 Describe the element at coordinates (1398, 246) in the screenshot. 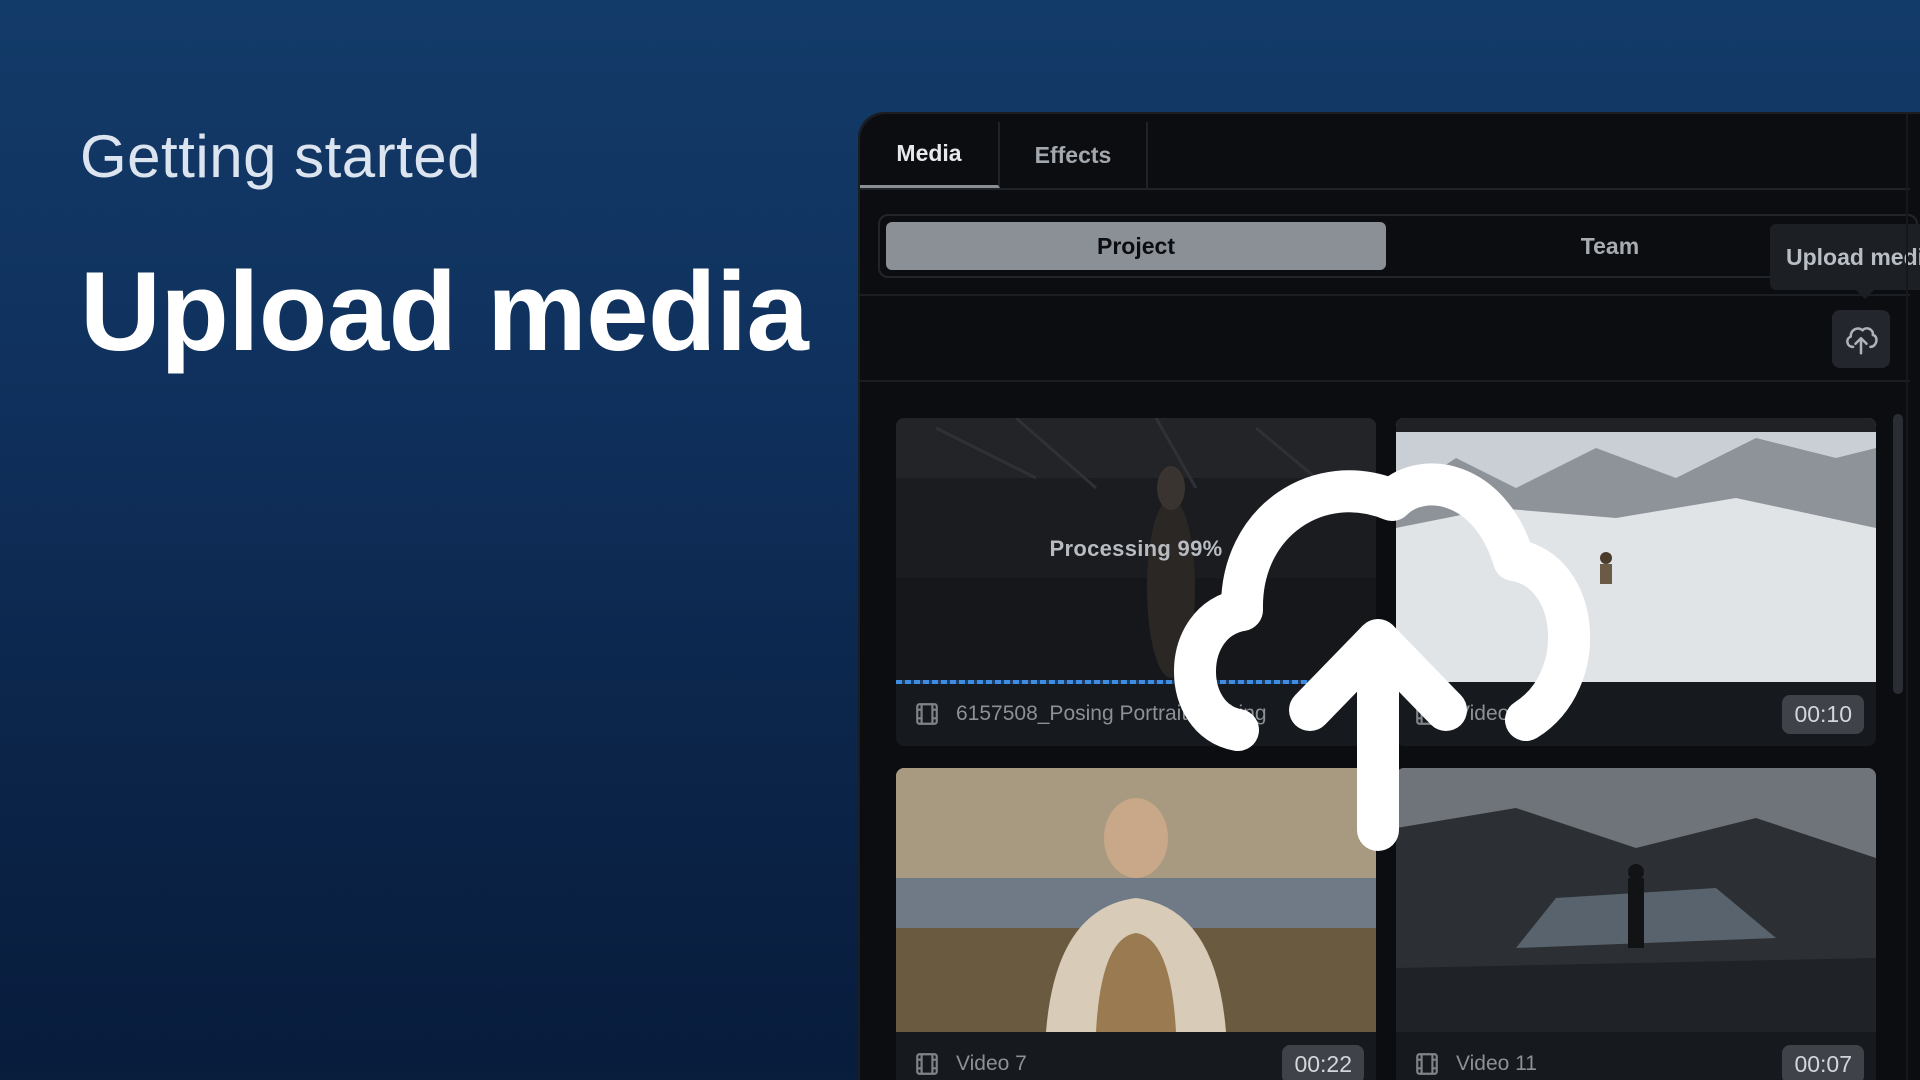

I see `scope-segmented-control: Project Team` at that location.